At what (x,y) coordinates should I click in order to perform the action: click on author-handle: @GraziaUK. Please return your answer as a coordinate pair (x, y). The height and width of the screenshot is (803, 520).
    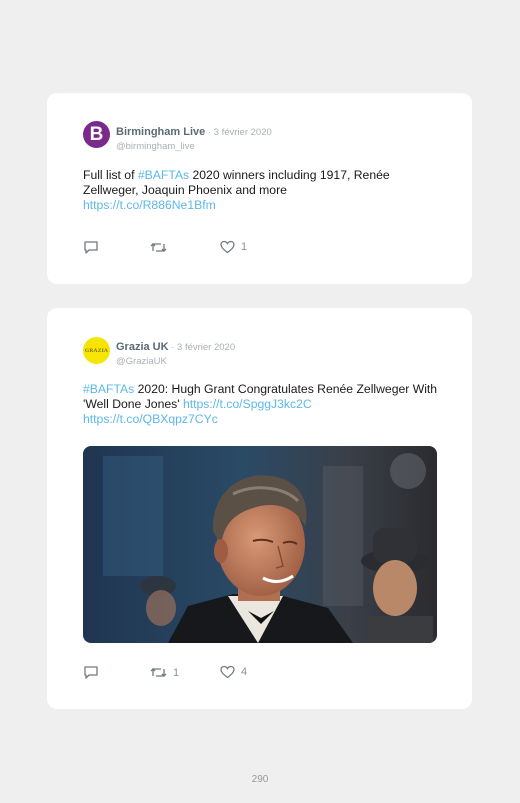
    Looking at the image, I should click on (175, 361).